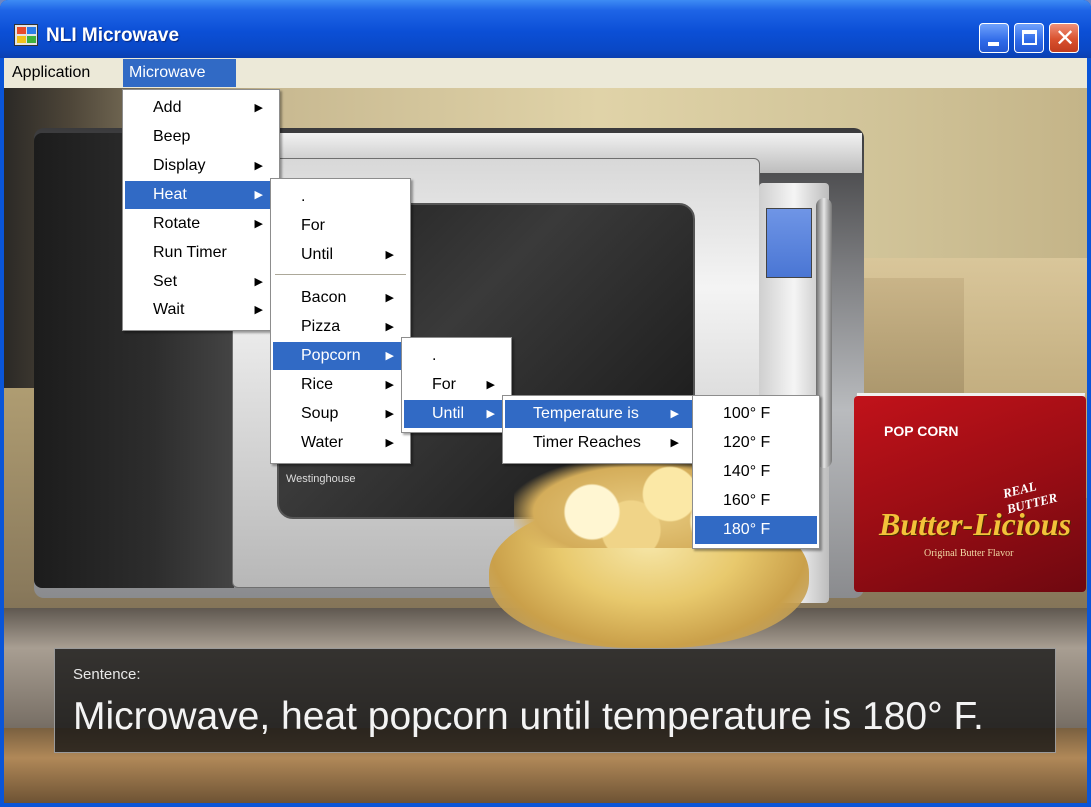 Image resolution: width=1091 pixels, height=807 pixels. What do you see at coordinates (340, 443) in the screenshot?
I see `menu-item-water: Water ▶` at bounding box center [340, 443].